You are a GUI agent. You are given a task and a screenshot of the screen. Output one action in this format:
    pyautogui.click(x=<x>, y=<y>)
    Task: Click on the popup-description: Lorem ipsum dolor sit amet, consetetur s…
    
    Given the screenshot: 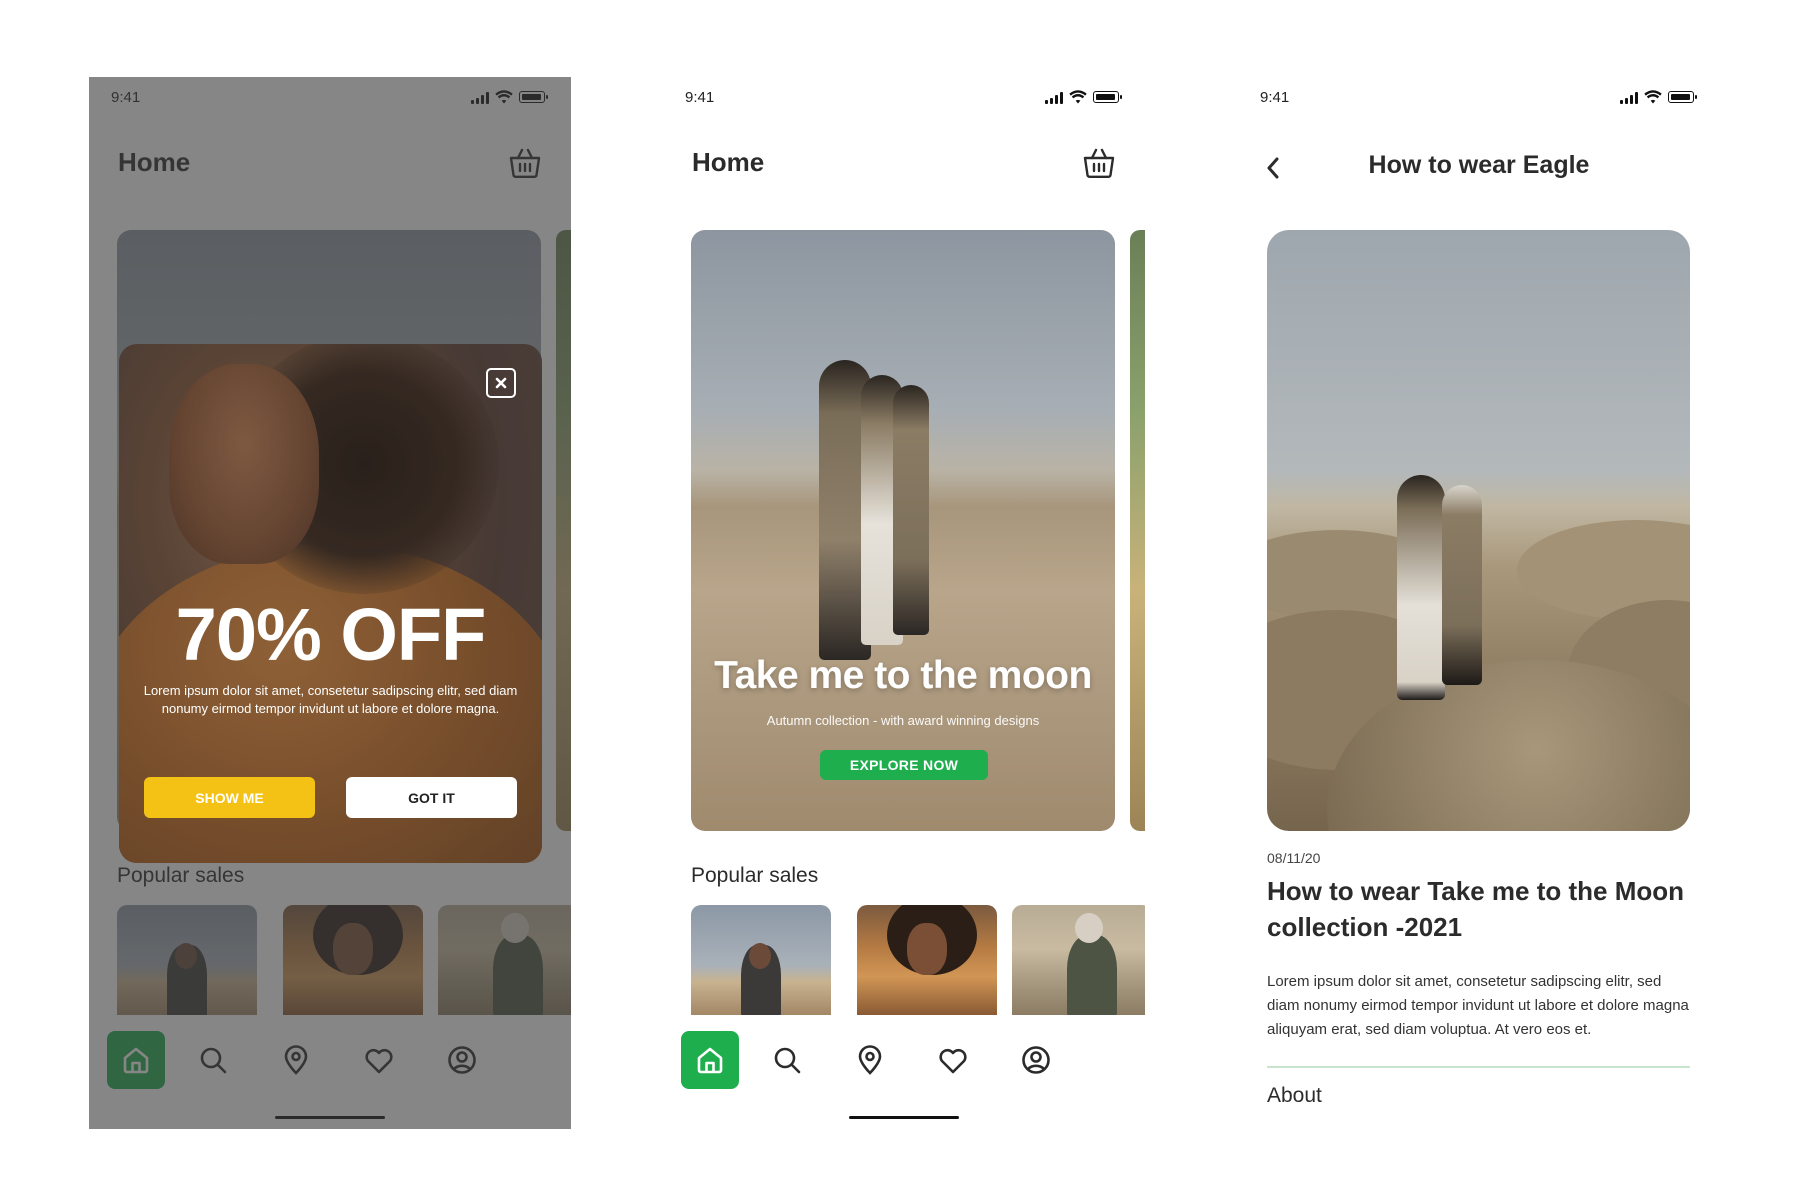 What is the action you would take?
    pyautogui.click(x=330, y=699)
    